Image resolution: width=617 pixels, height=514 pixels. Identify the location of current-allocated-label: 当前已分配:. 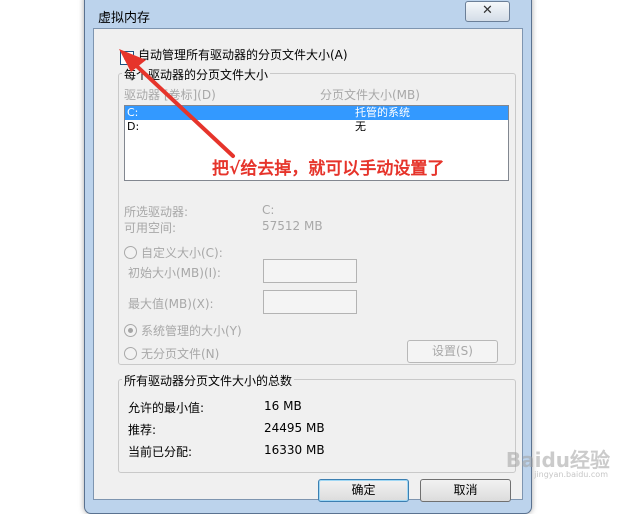
(160, 452).